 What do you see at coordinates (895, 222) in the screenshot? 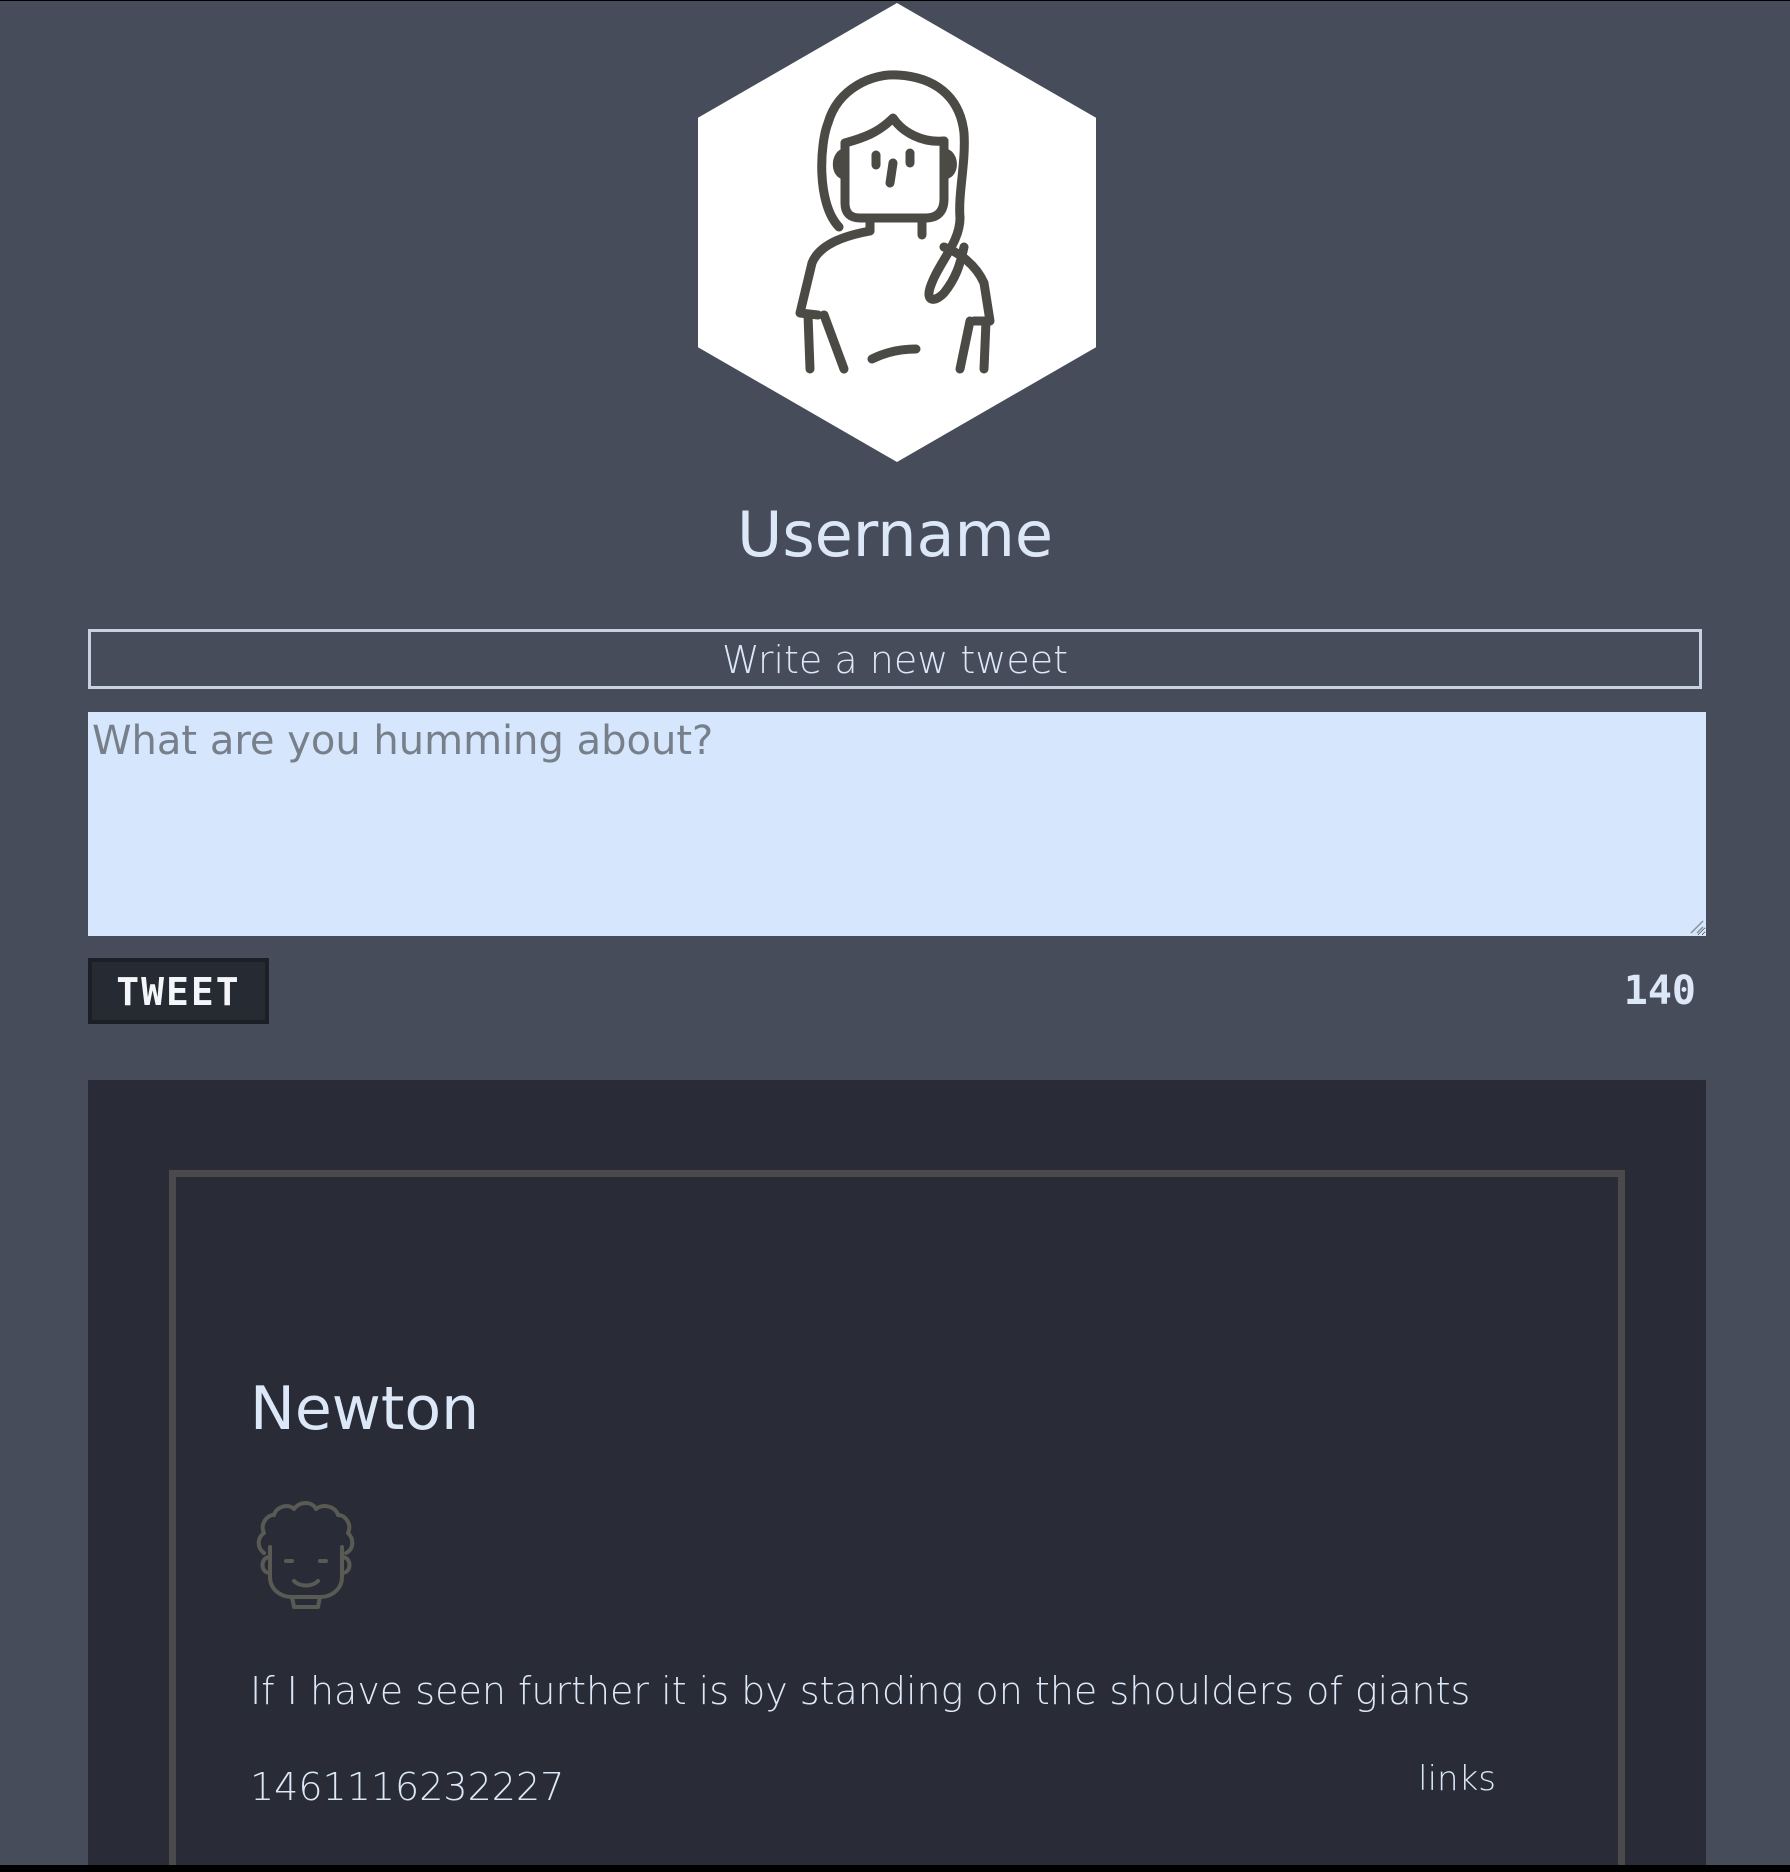
I see `woman-avatar-icon` at bounding box center [895, 222].